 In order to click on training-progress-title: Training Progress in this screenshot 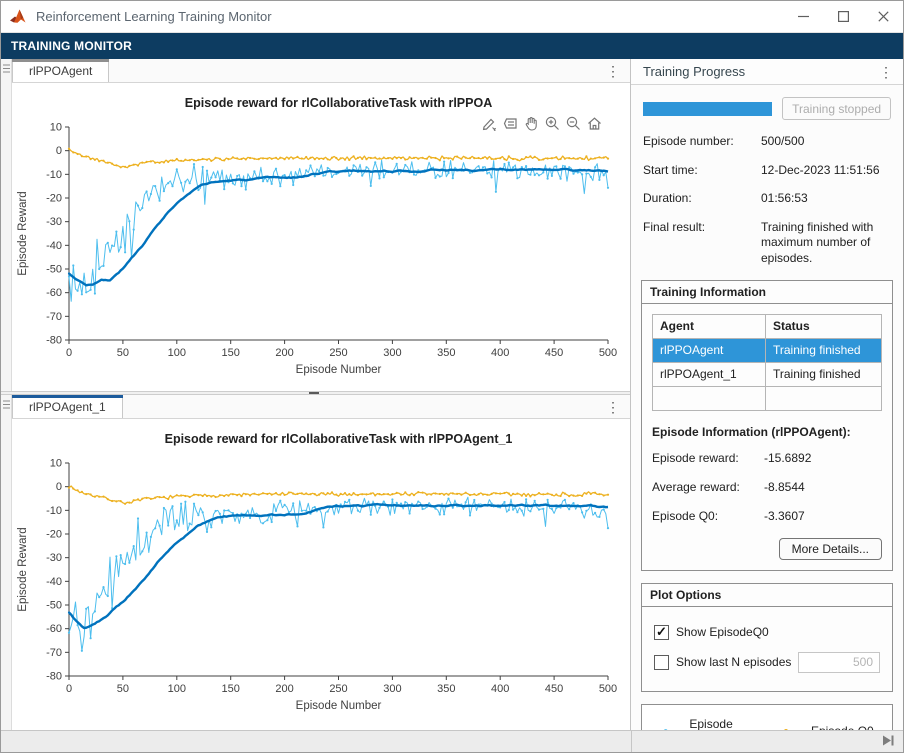, I will do `click(694, 71)`.